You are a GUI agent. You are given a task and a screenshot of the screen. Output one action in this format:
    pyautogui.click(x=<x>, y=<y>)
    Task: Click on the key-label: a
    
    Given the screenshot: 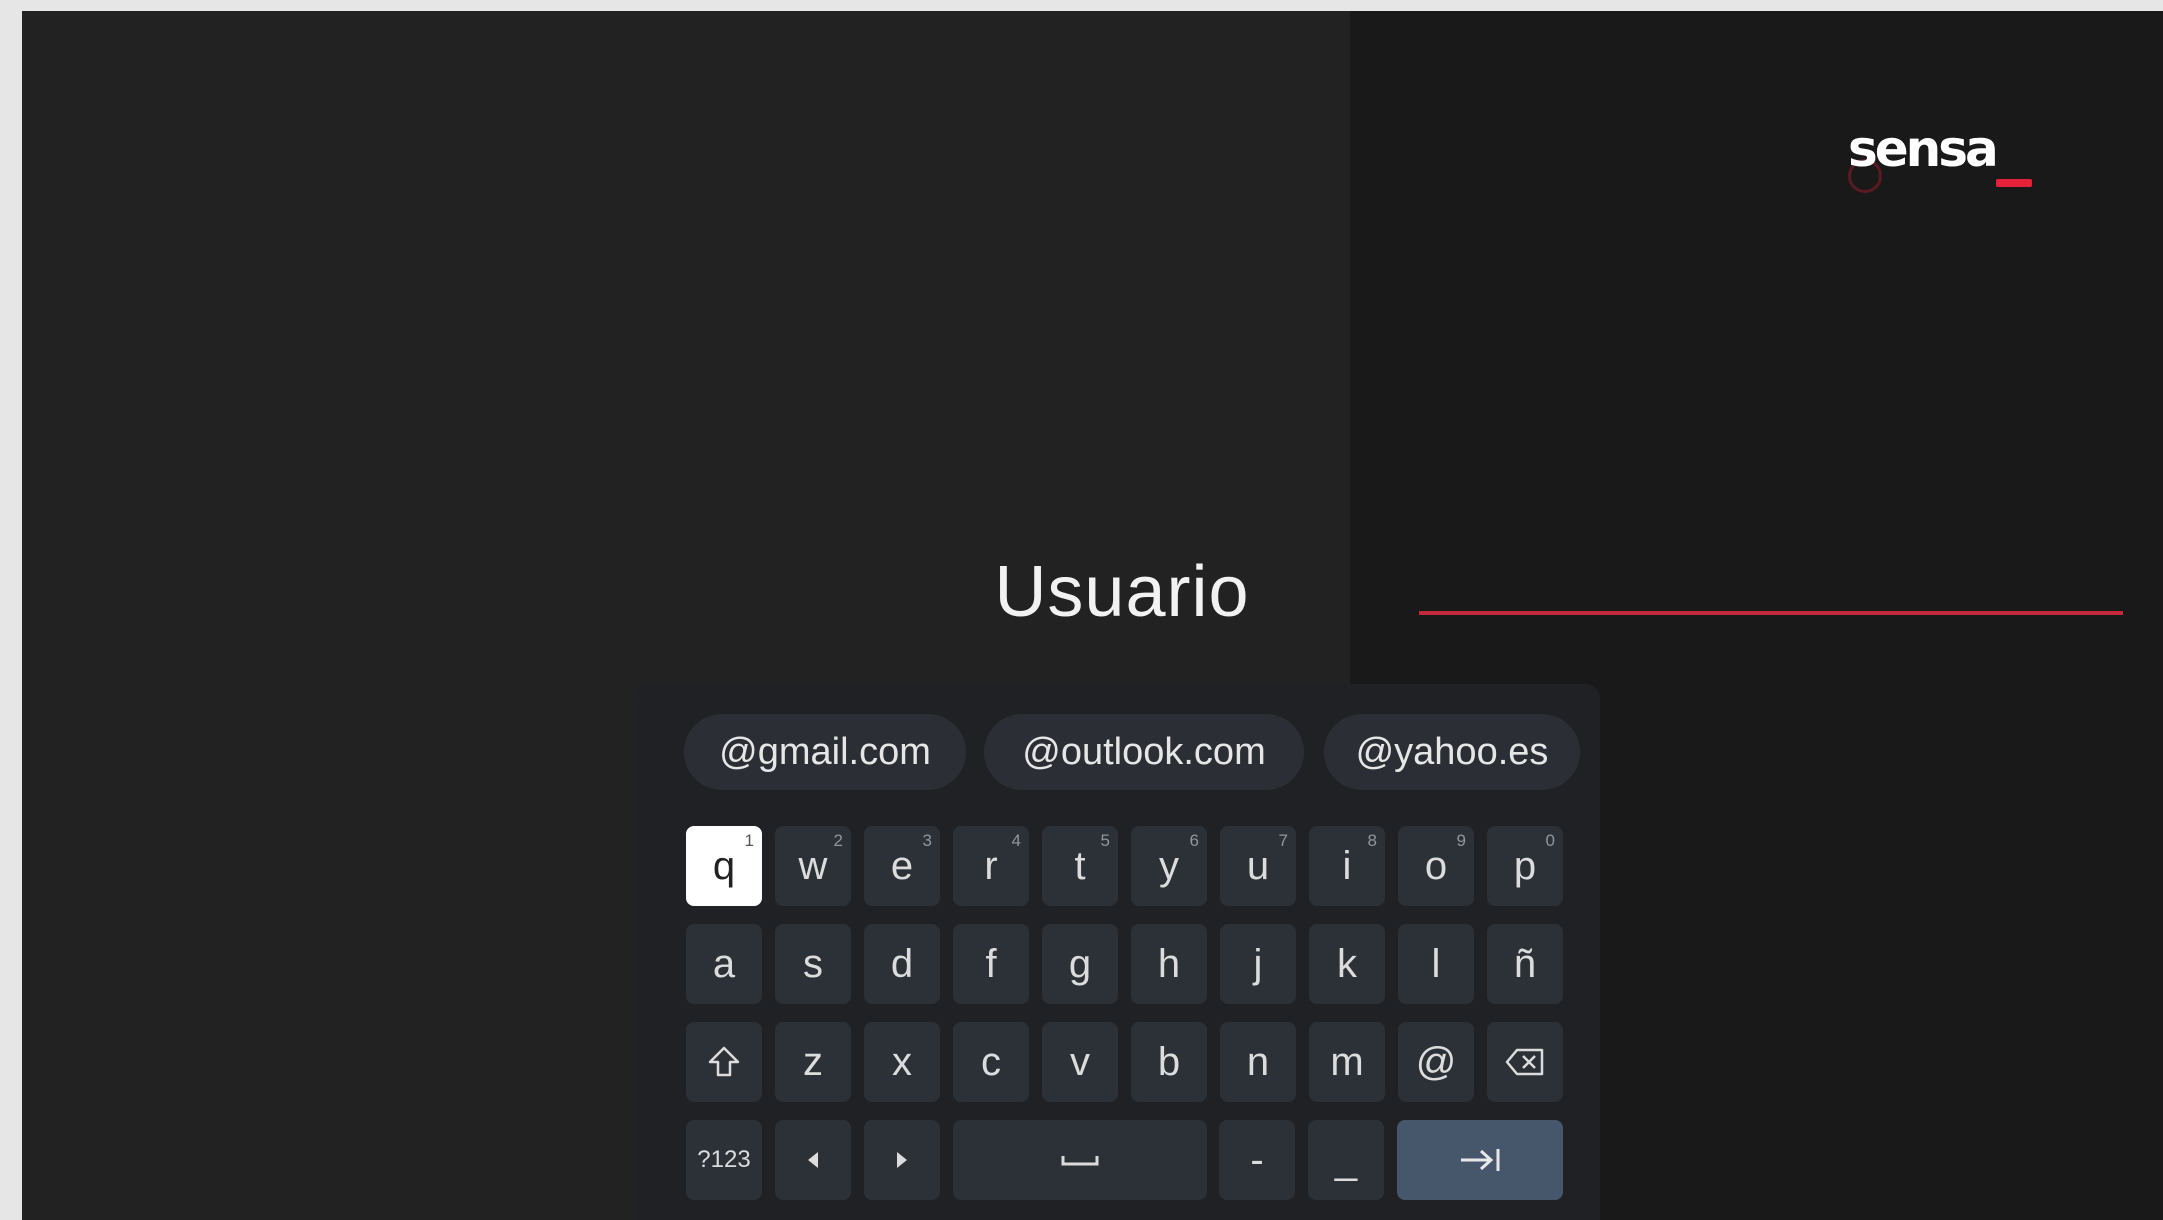 What is the action you would take?
    pyautogui.click(x=724, y=964)
    